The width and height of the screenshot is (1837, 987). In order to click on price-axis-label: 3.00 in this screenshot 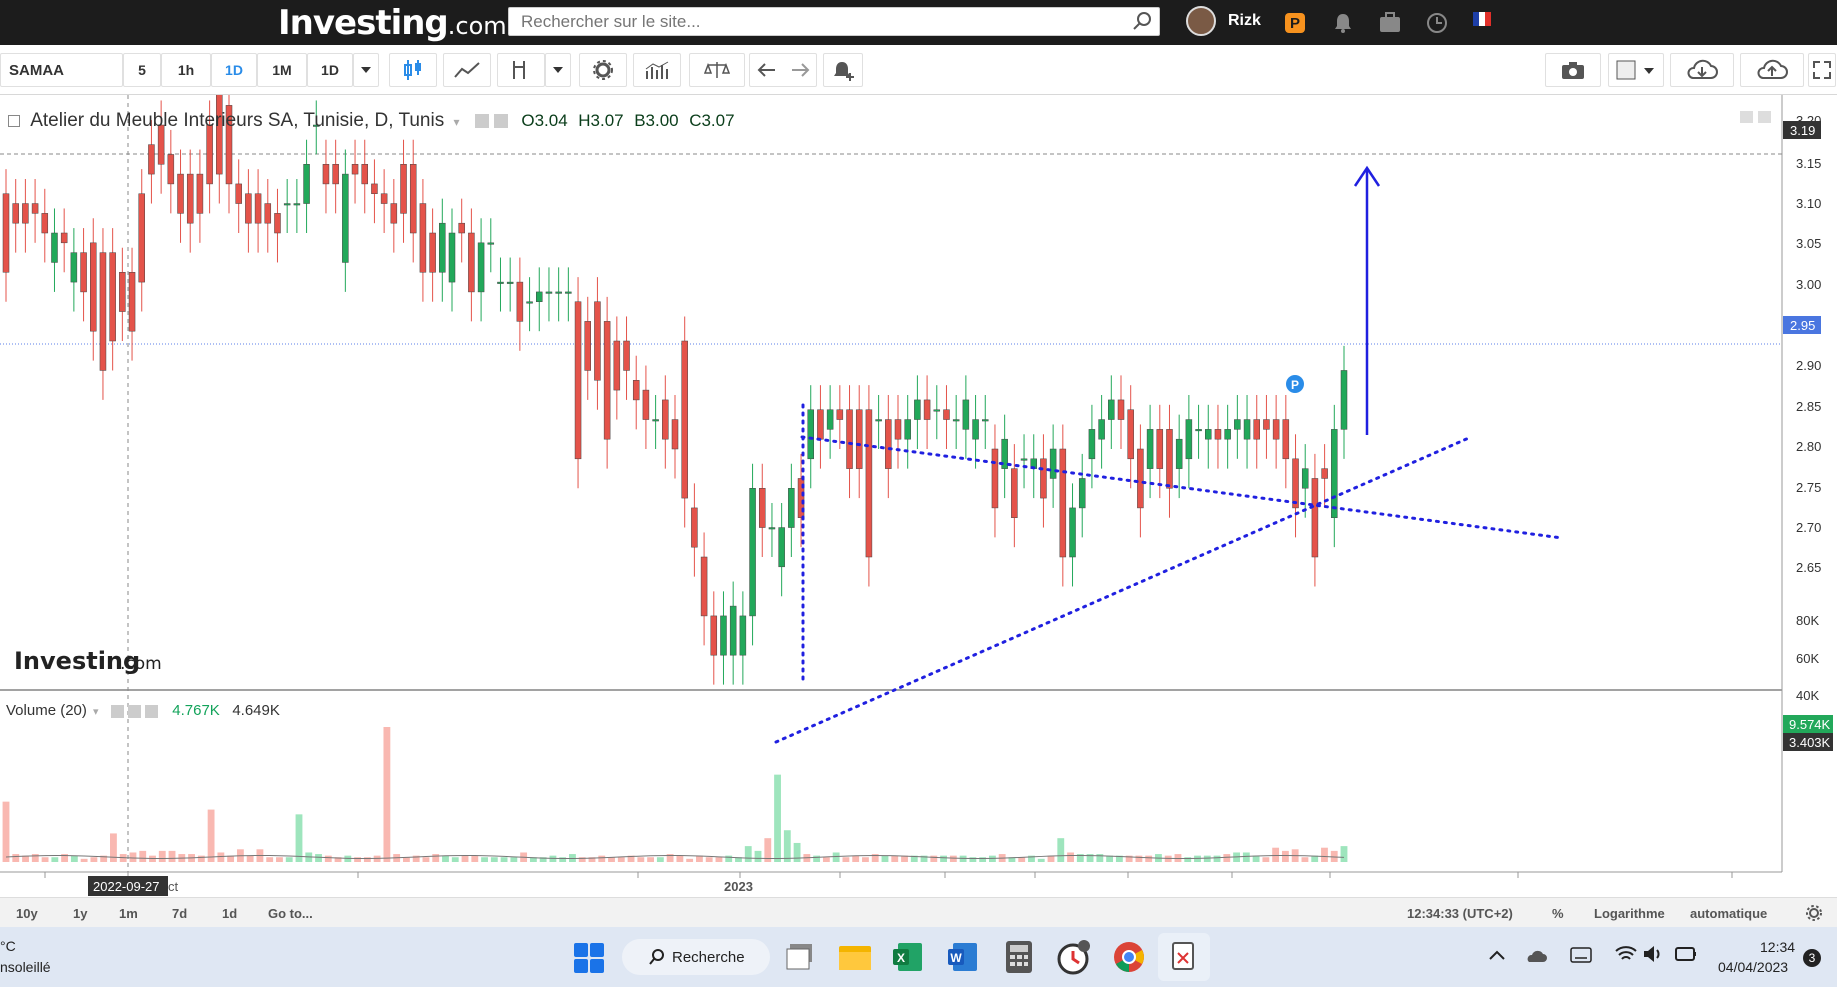, I will do `click(1808, 284)`.